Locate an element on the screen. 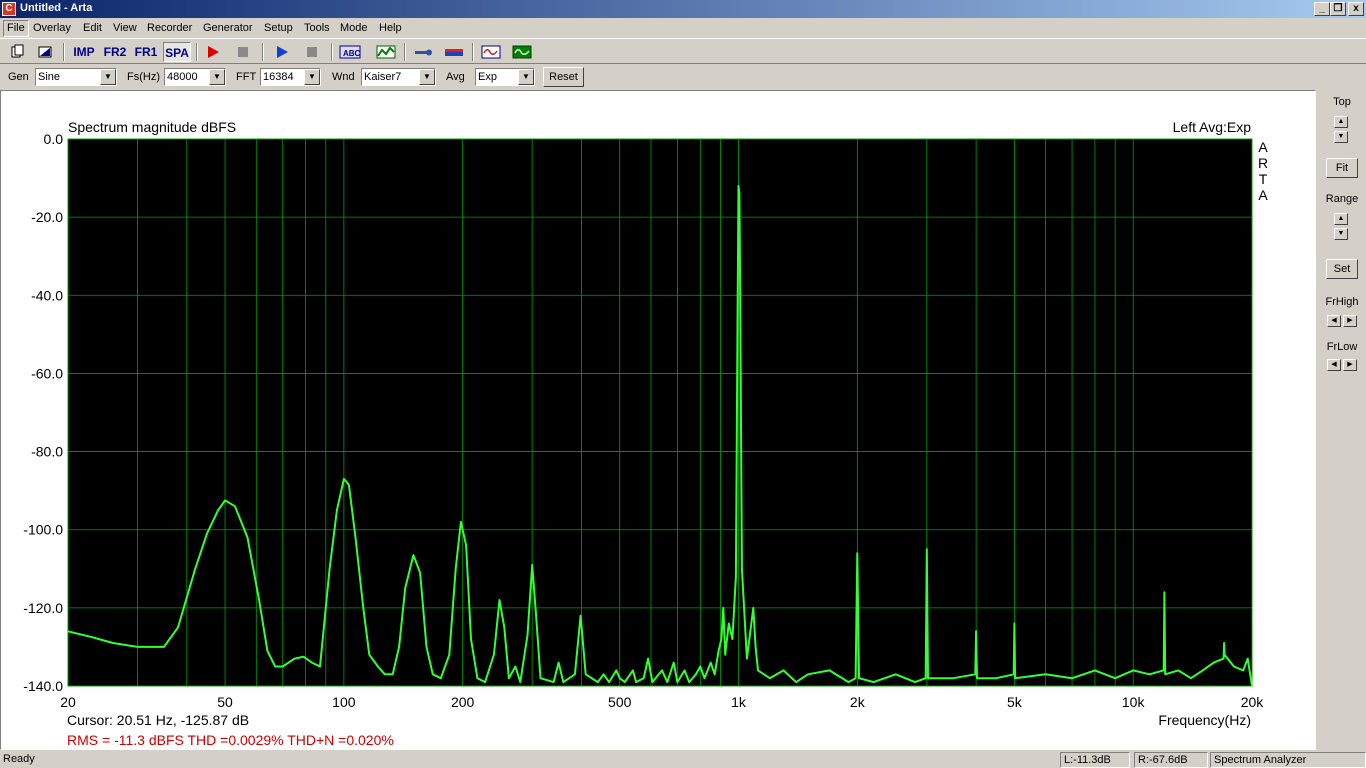 The image size is (1366, 768). x-tick-label: 5k is located at coordinates (1015, 702).